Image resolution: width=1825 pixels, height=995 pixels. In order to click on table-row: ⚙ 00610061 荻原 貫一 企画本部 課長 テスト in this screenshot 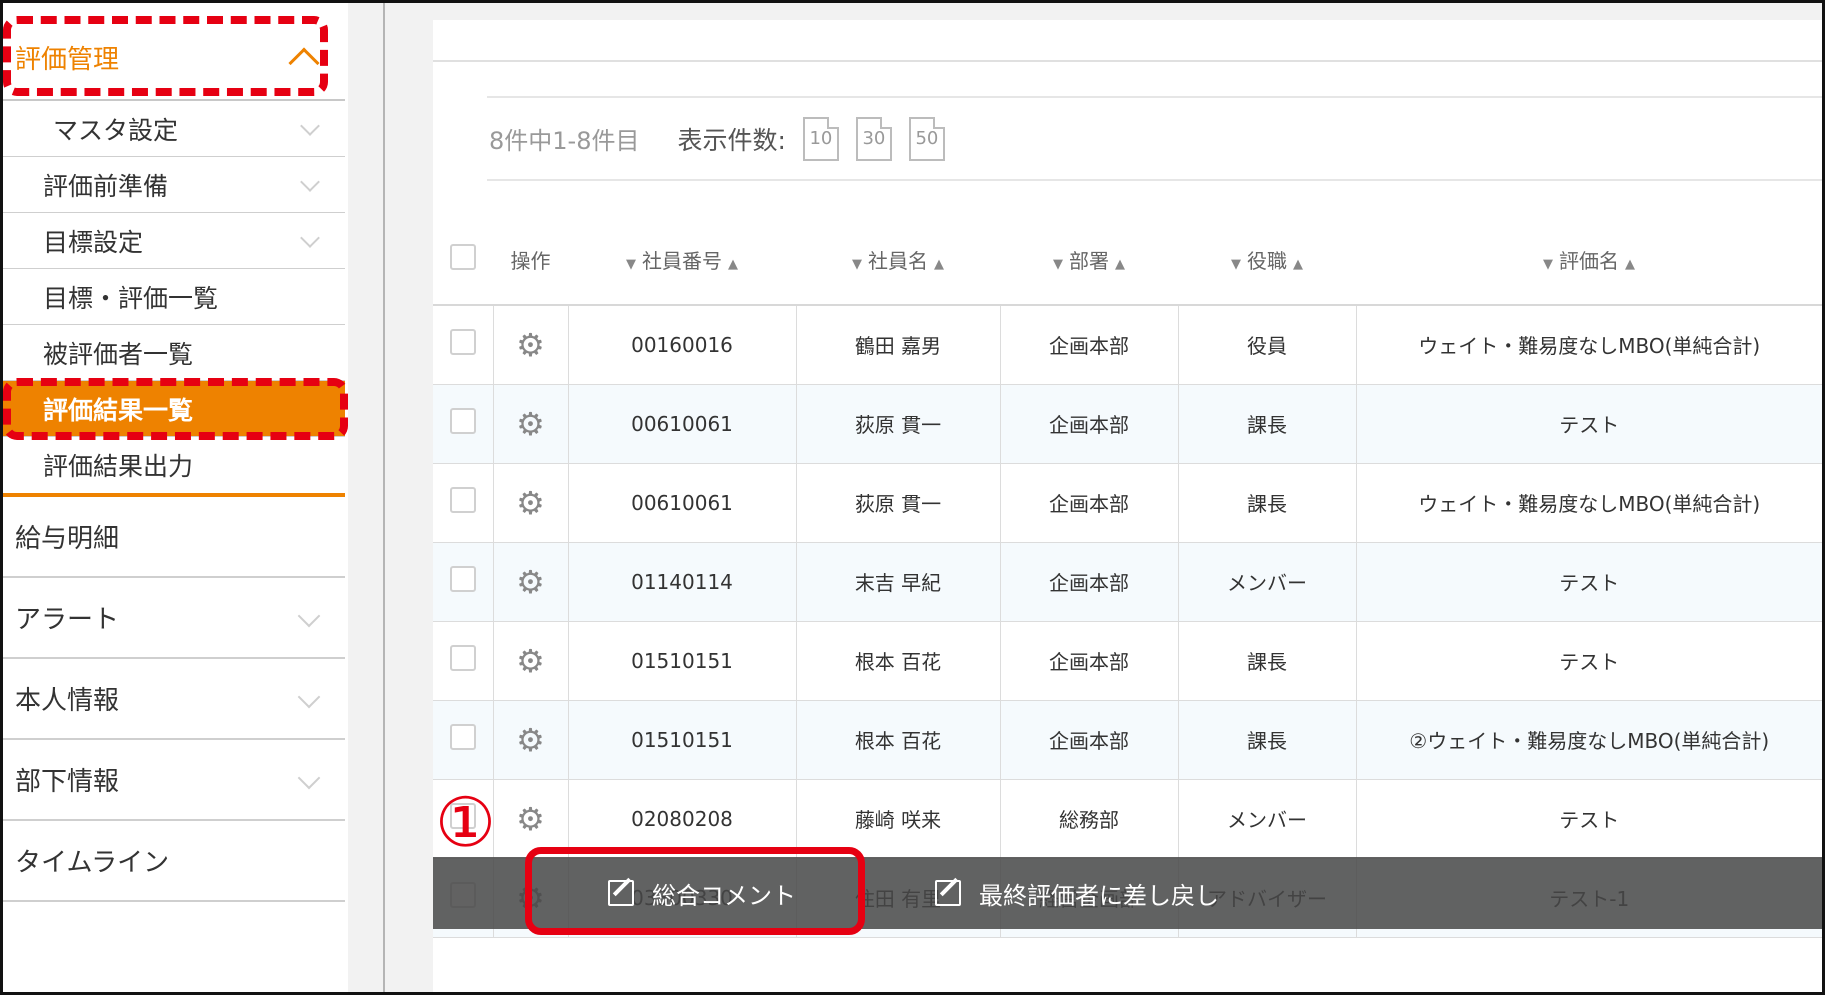, I will do `click(1127, 424)`.